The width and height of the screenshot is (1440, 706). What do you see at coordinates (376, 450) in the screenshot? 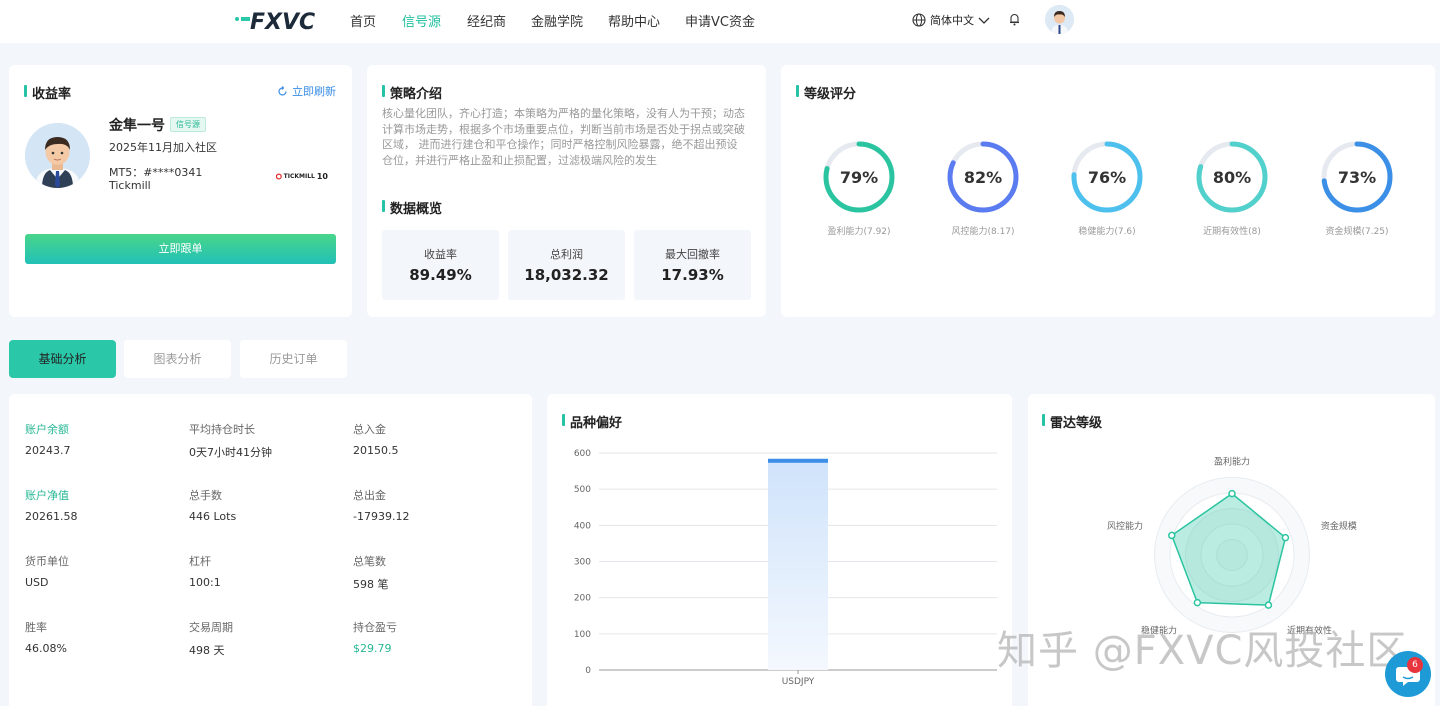
I see `field-value: 20150.5` at bounding box center [376, 450].